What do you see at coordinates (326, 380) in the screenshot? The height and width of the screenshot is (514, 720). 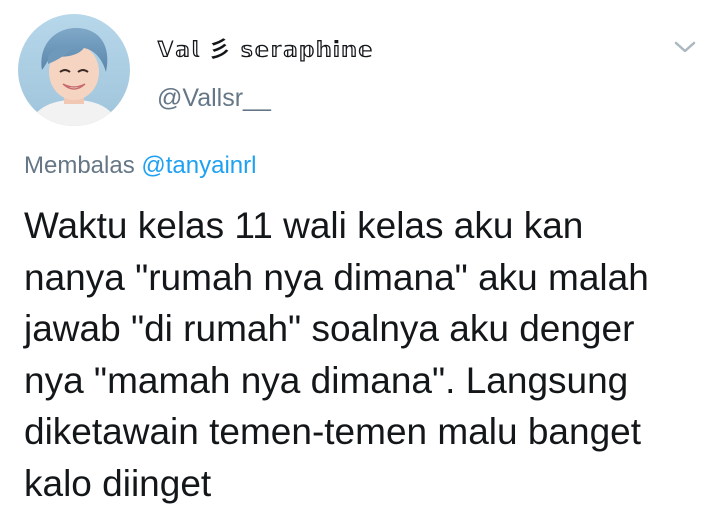 I see `tweet-text-line: nya "mamah nya dimana". Langsung` at bounding box center [326, 380].